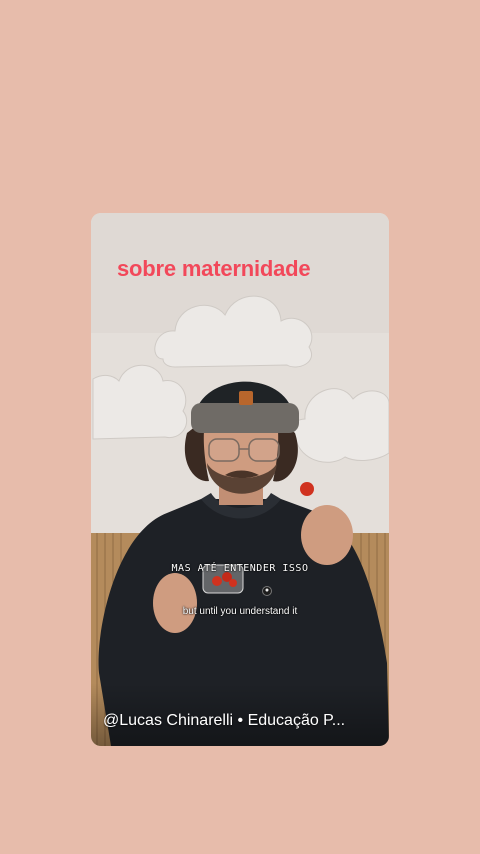 Image resolution: width=480 pixels, height=854 pixels. I want to click on video-caption-translation: but until you understand it, so click(240, 611).